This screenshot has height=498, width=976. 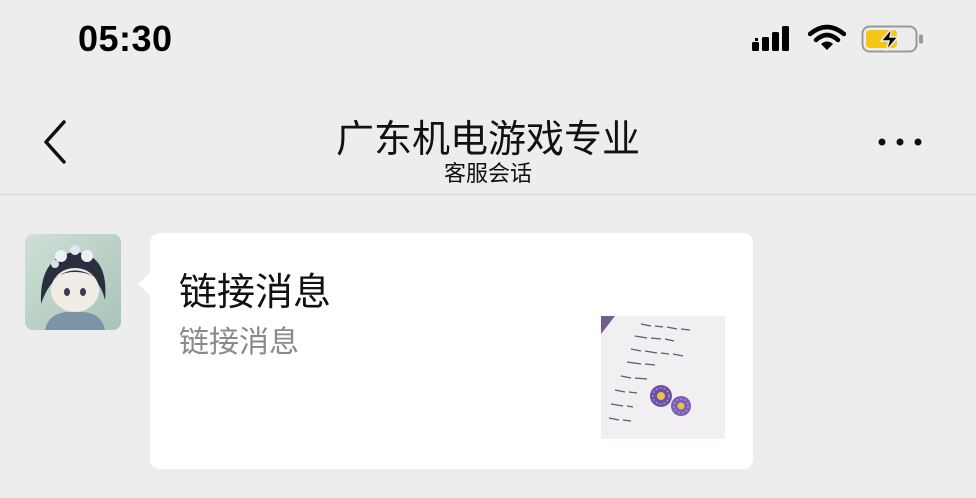 I want to click on signal-icon, so click(x=770, y=38).